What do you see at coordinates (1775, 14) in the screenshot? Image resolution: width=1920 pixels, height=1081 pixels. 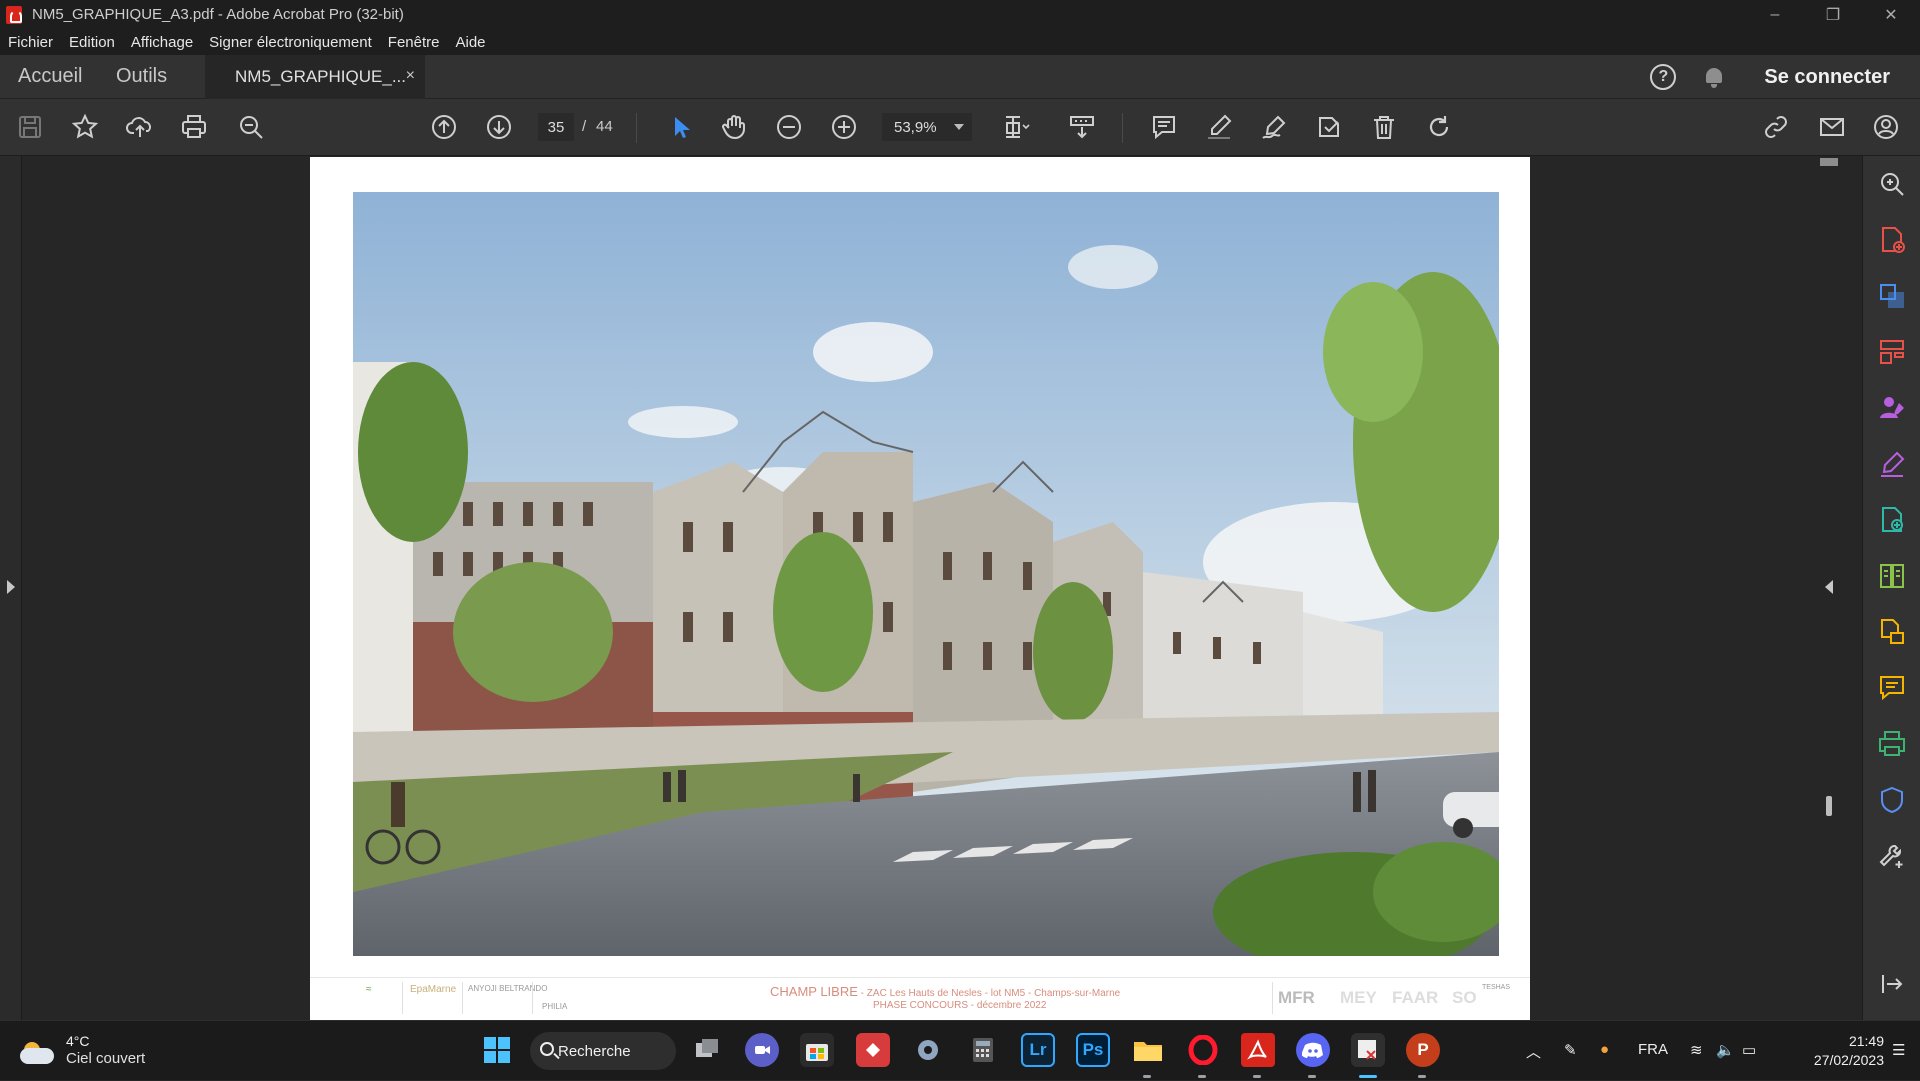 I see `minimize-button: –` at bounding box center [1775, 14].